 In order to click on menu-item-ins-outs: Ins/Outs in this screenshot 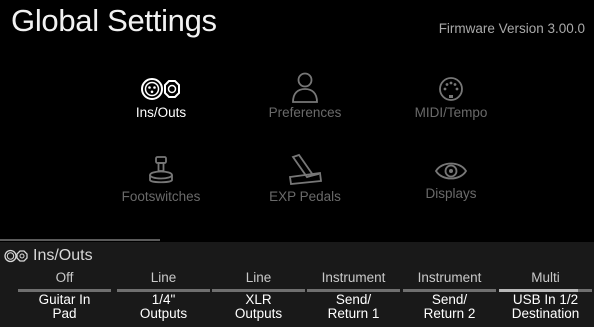, I will do `click(161, 97)`.